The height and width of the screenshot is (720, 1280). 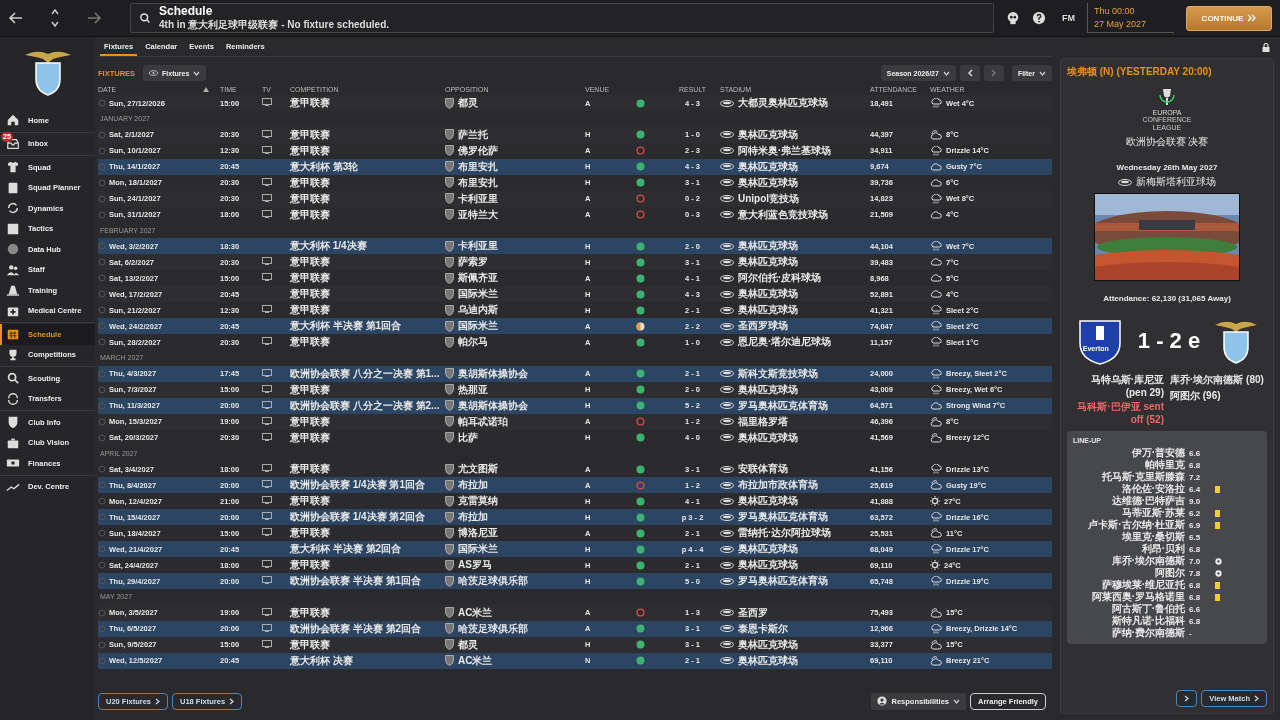 What do you see at coordinates (356, 628) in the screenshot?
I see `competition-cell-text: 欧洲协会联赛 半决赛 第2回合` at bounding box center [356, 628].